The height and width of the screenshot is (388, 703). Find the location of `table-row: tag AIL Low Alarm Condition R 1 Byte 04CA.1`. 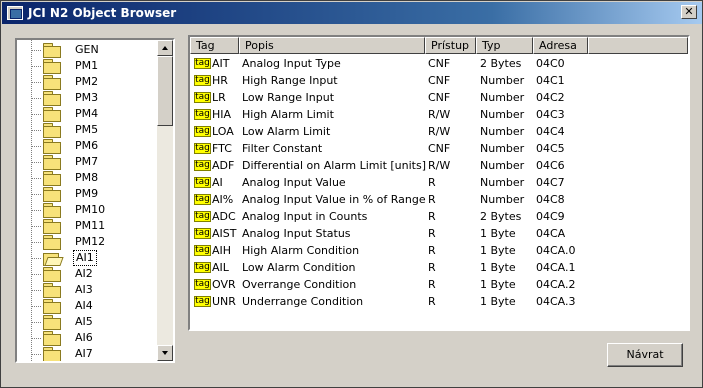

table-row: tag AIL Low Alarm Condition R 1 Byte 04CA.1 is located at coordinates (439, 267).